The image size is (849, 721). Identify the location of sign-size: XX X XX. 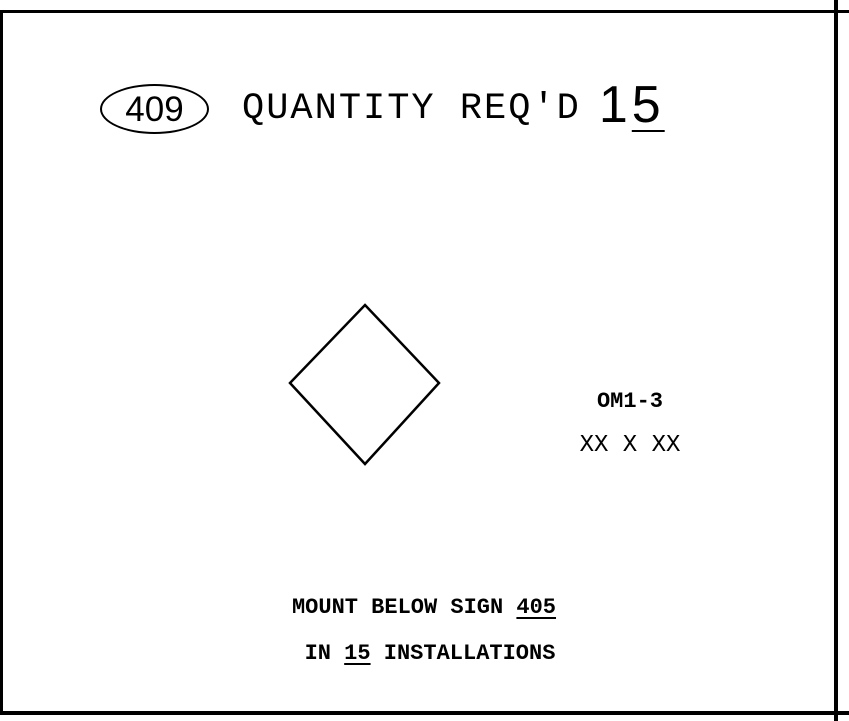
(630, 445).